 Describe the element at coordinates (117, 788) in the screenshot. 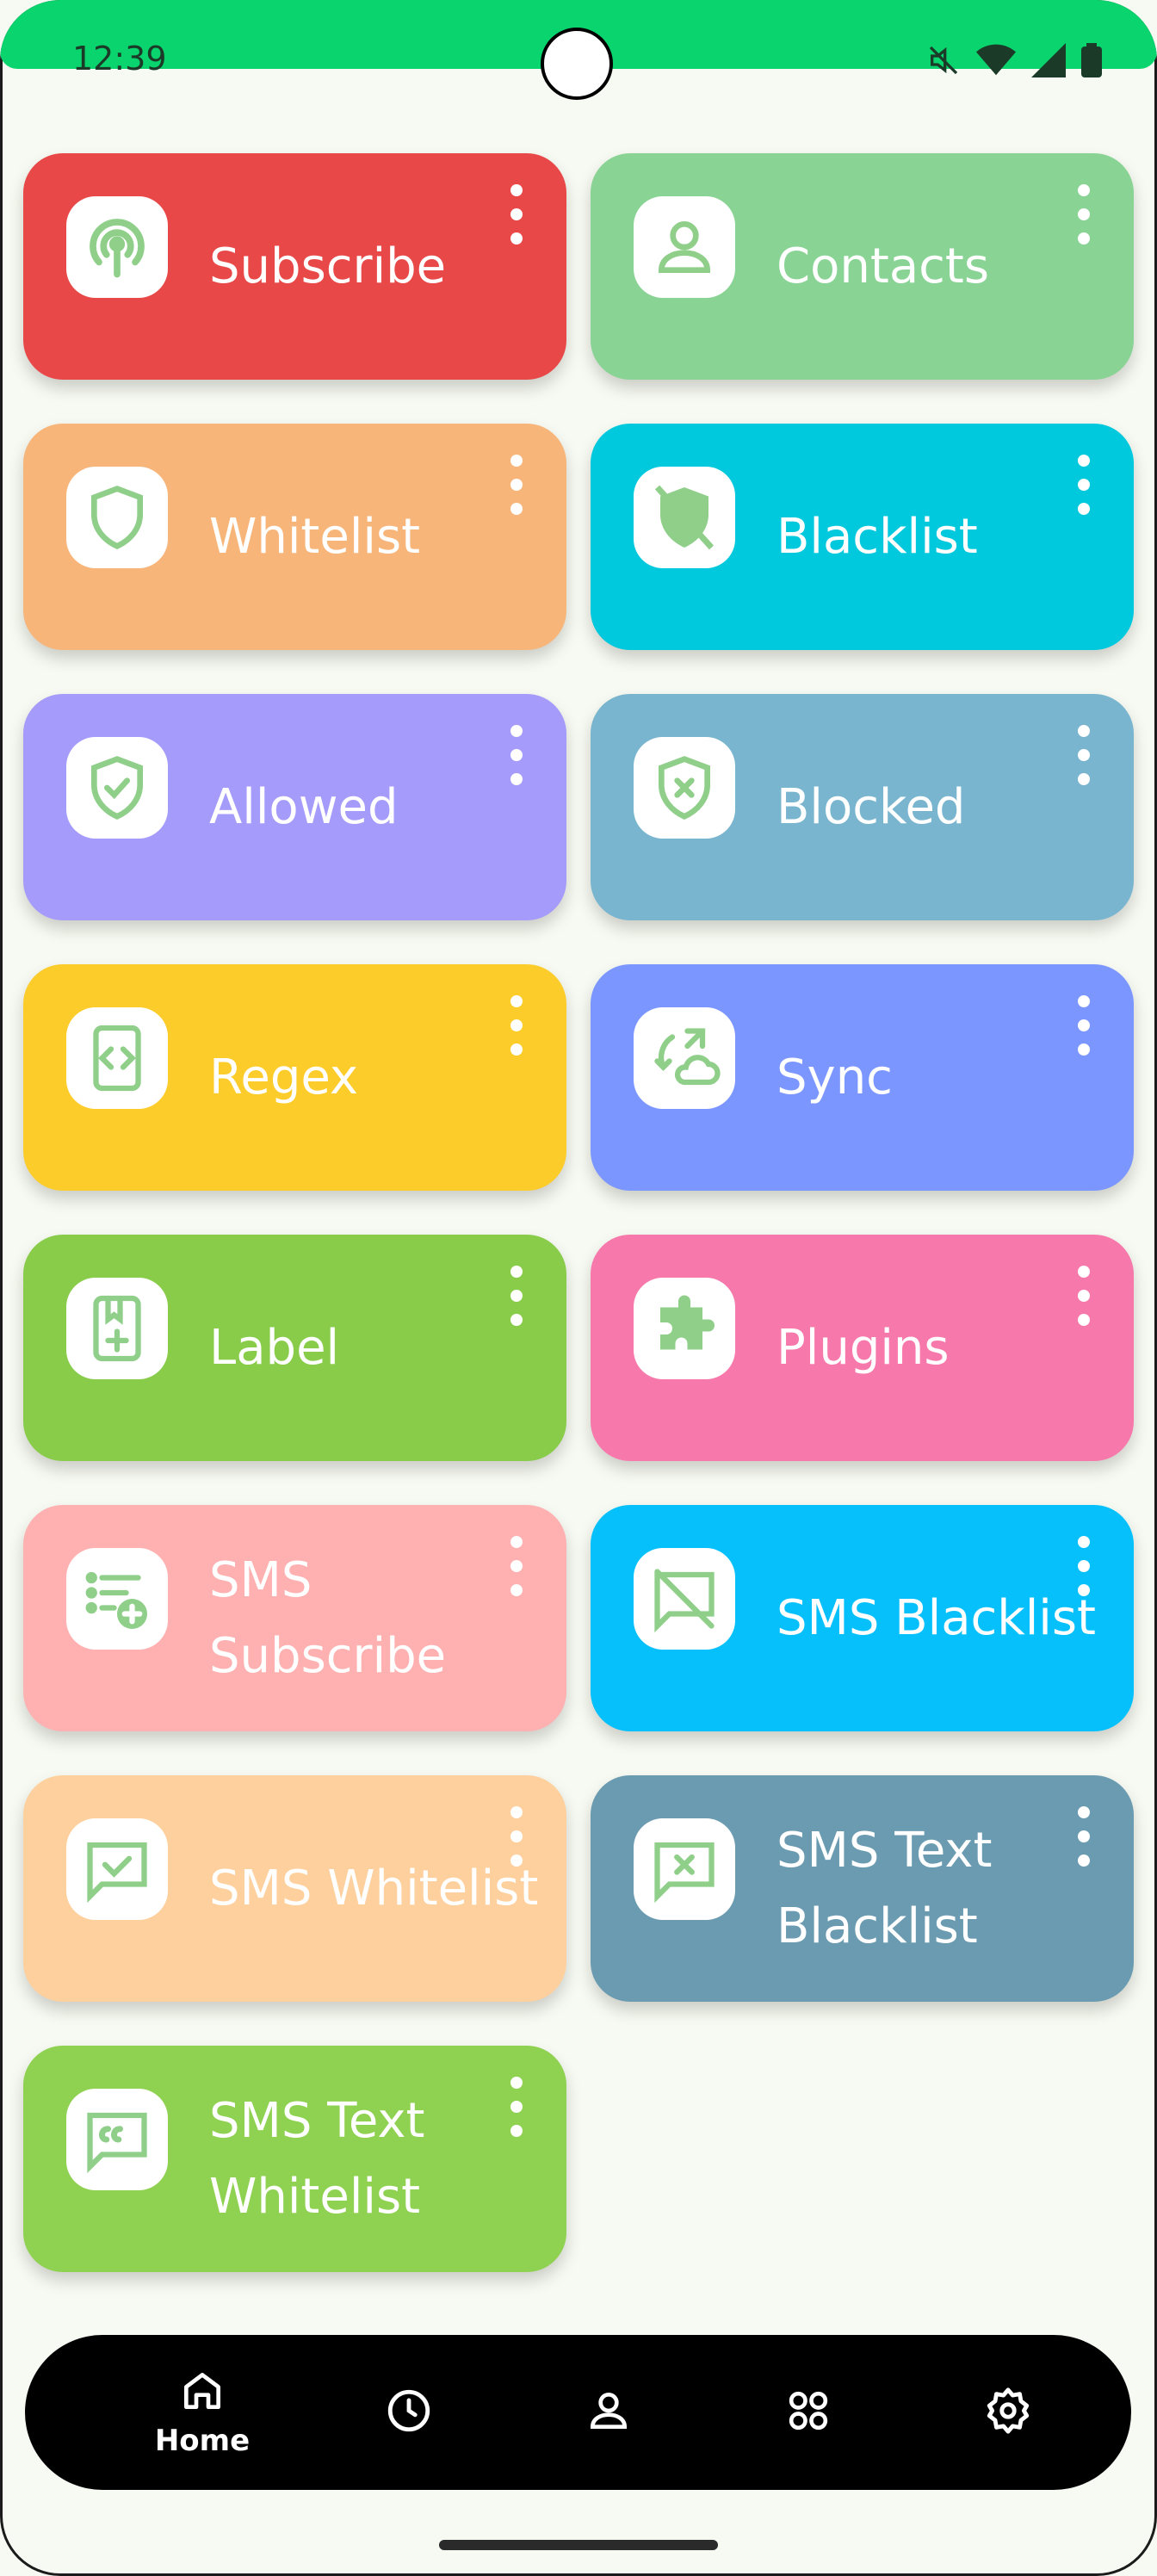

I see `shield-check-icon` at that location.